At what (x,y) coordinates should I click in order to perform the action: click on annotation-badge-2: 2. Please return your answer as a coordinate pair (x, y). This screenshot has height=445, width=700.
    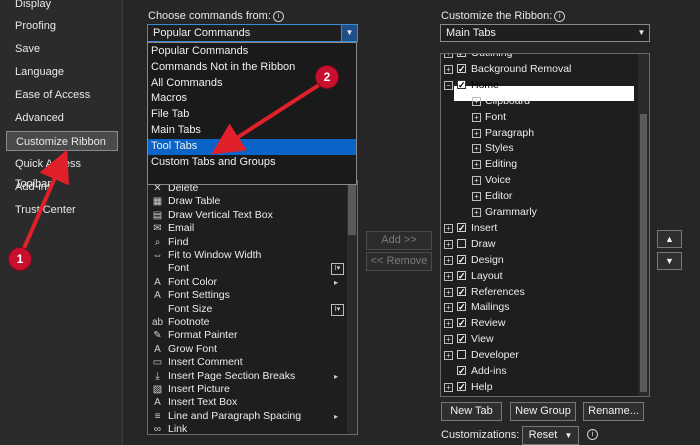
    Looking at the image, I should click on (327, 77).